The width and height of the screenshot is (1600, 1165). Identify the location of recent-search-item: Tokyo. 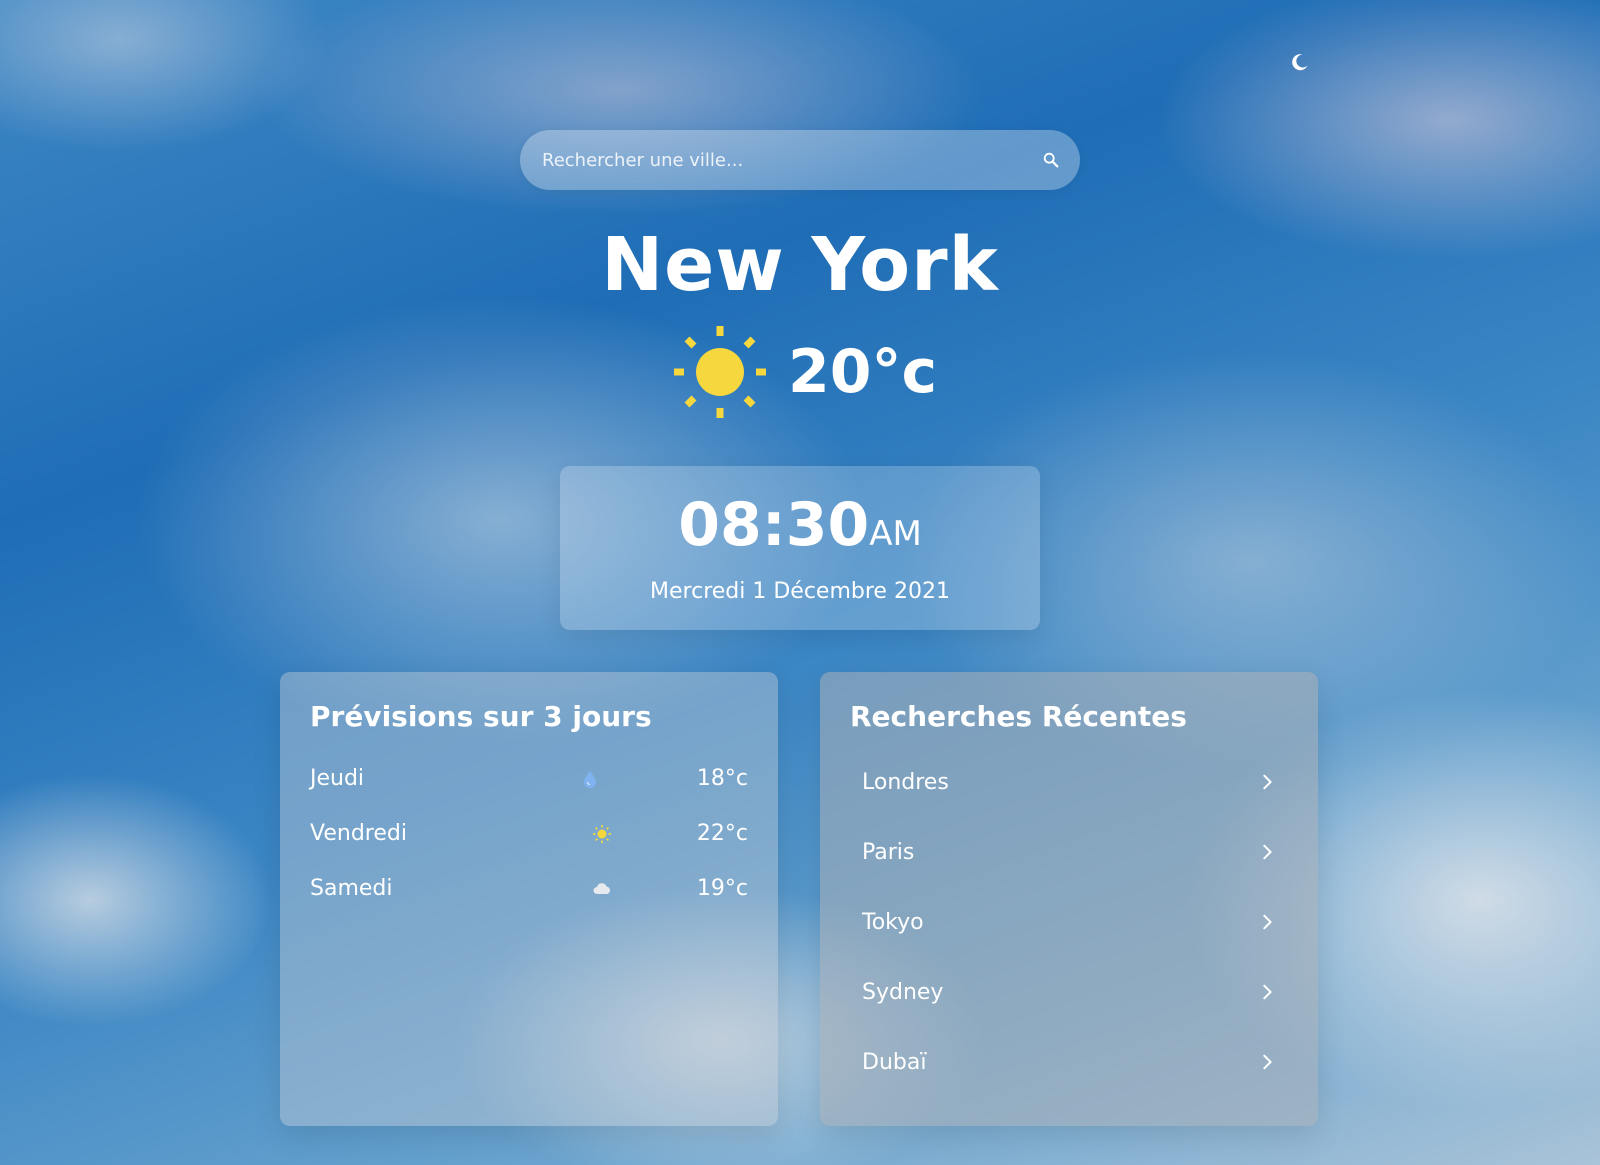
(1069, 922).